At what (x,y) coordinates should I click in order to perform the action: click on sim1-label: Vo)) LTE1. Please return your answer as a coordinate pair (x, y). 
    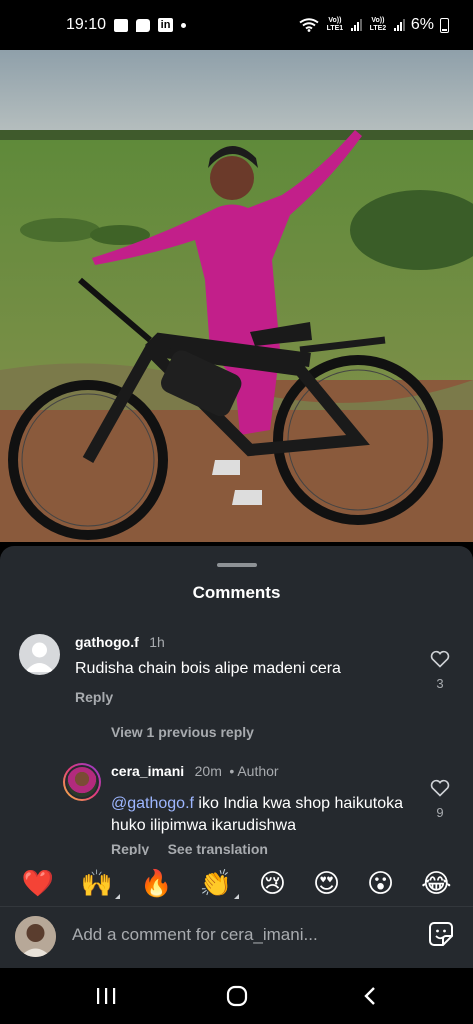
    Looking at the image, I should click on (335, 24).